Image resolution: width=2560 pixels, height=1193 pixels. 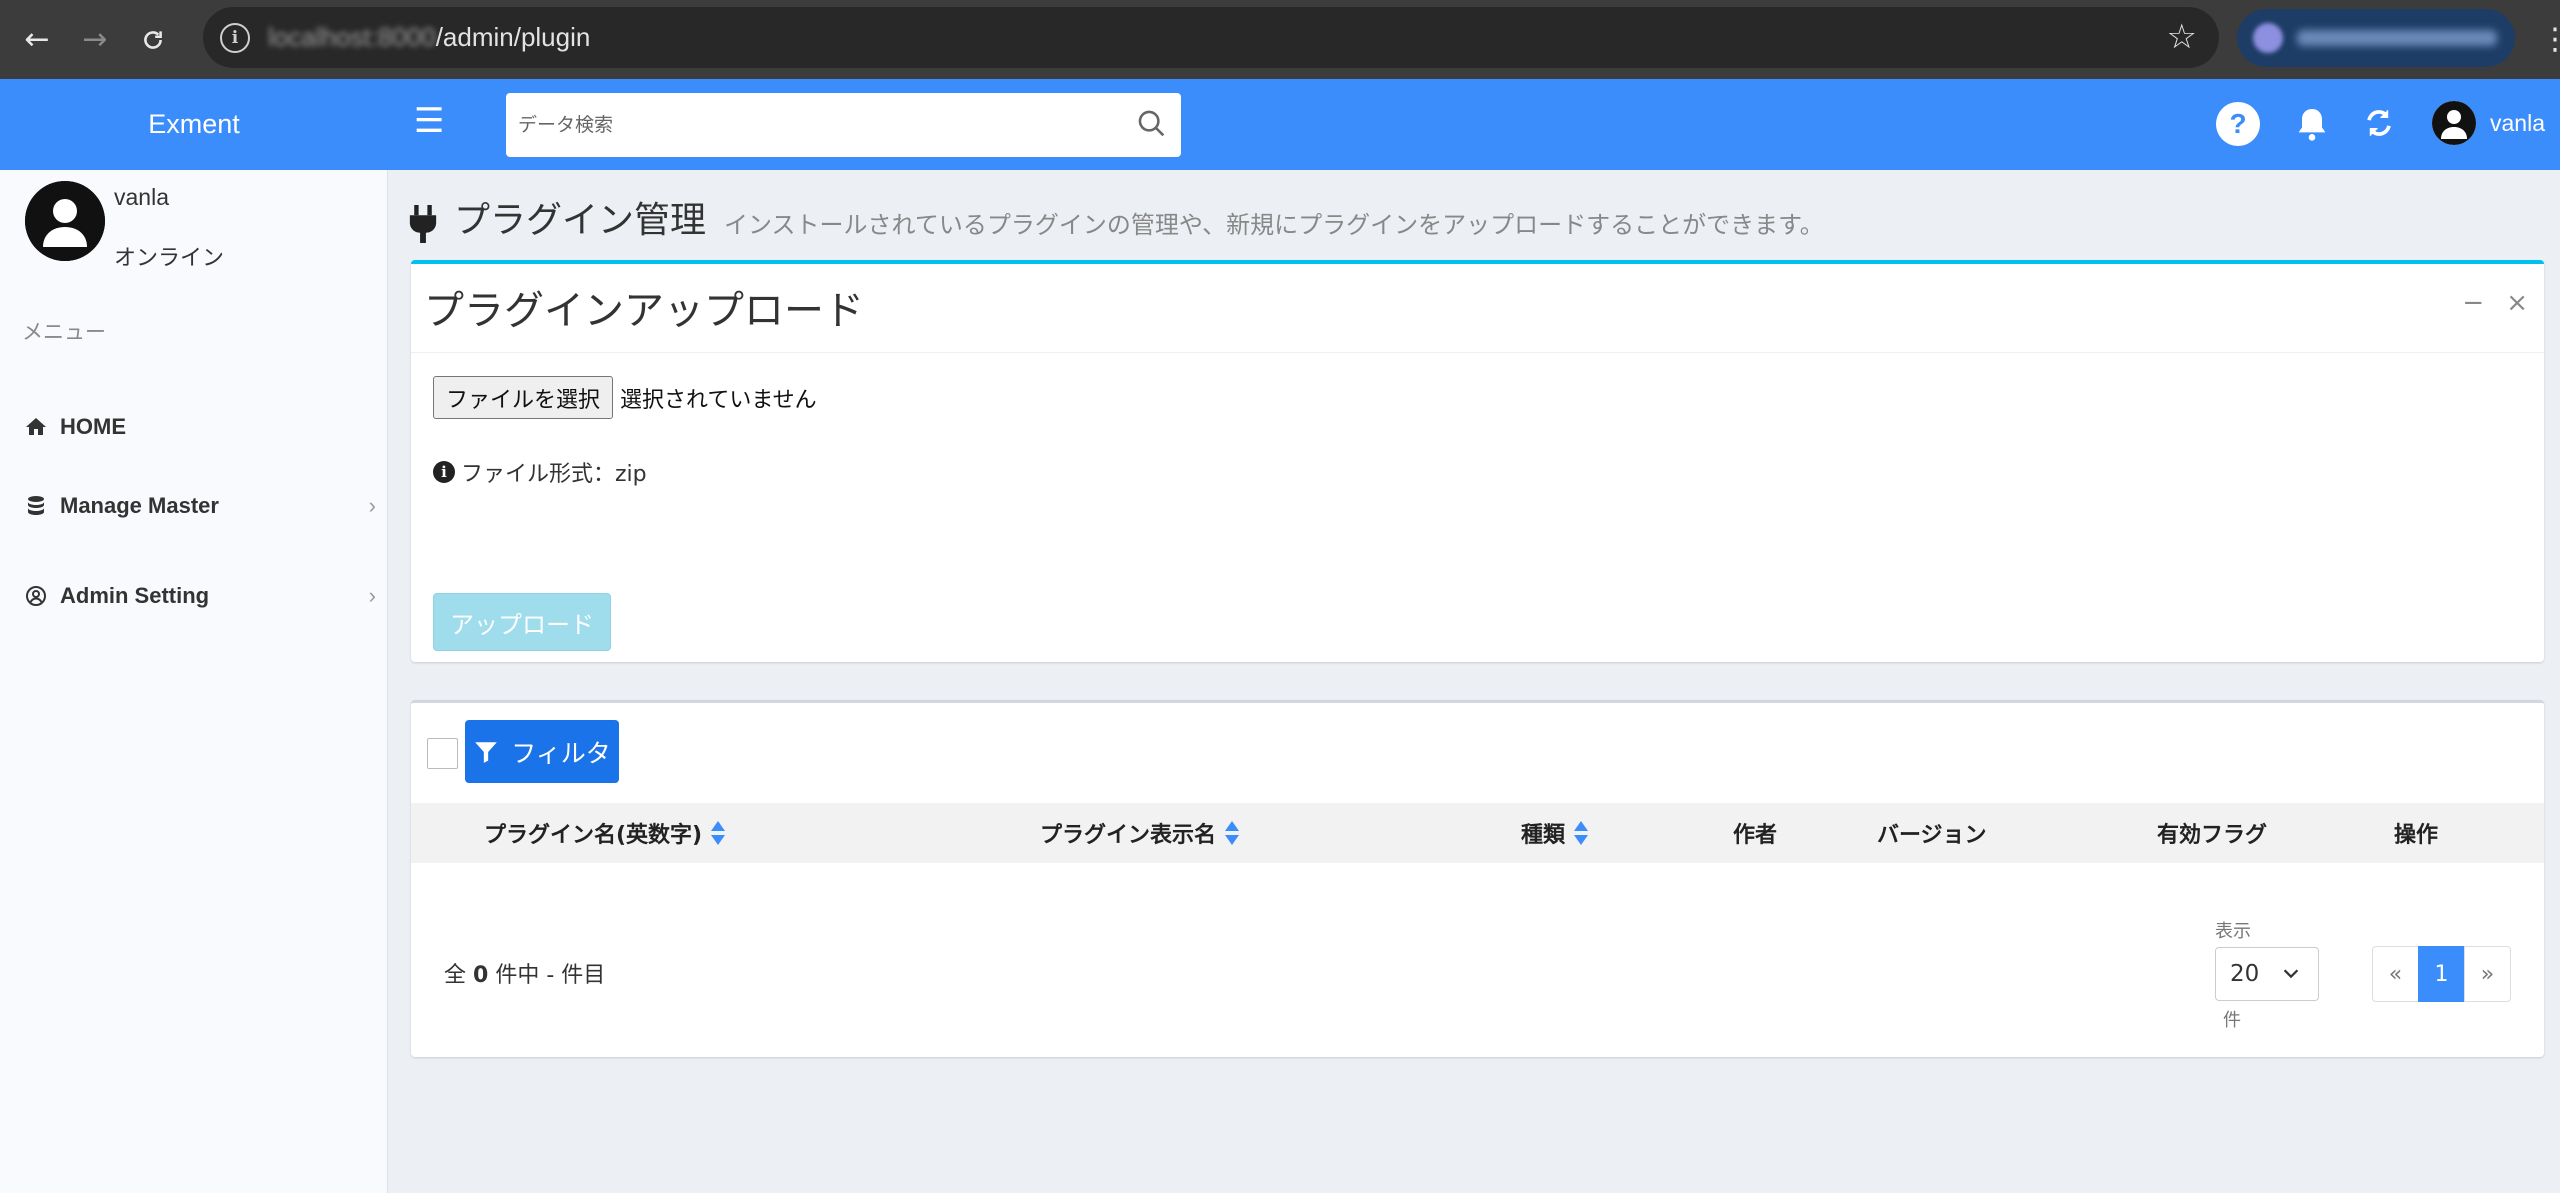 I want to click on database-icon, so click(x=36, y=505).